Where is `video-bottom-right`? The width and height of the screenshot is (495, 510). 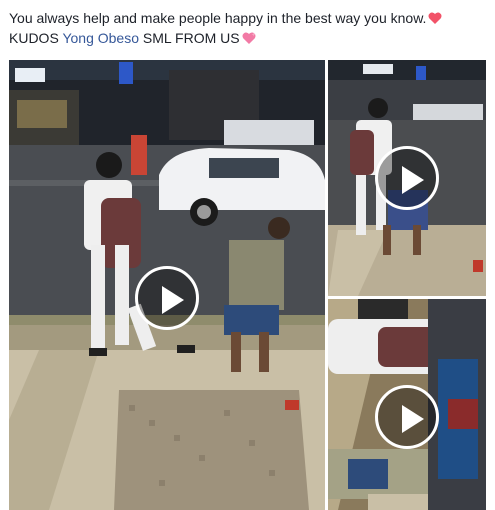
video-bottom-right is located at coordinates (407, 404).